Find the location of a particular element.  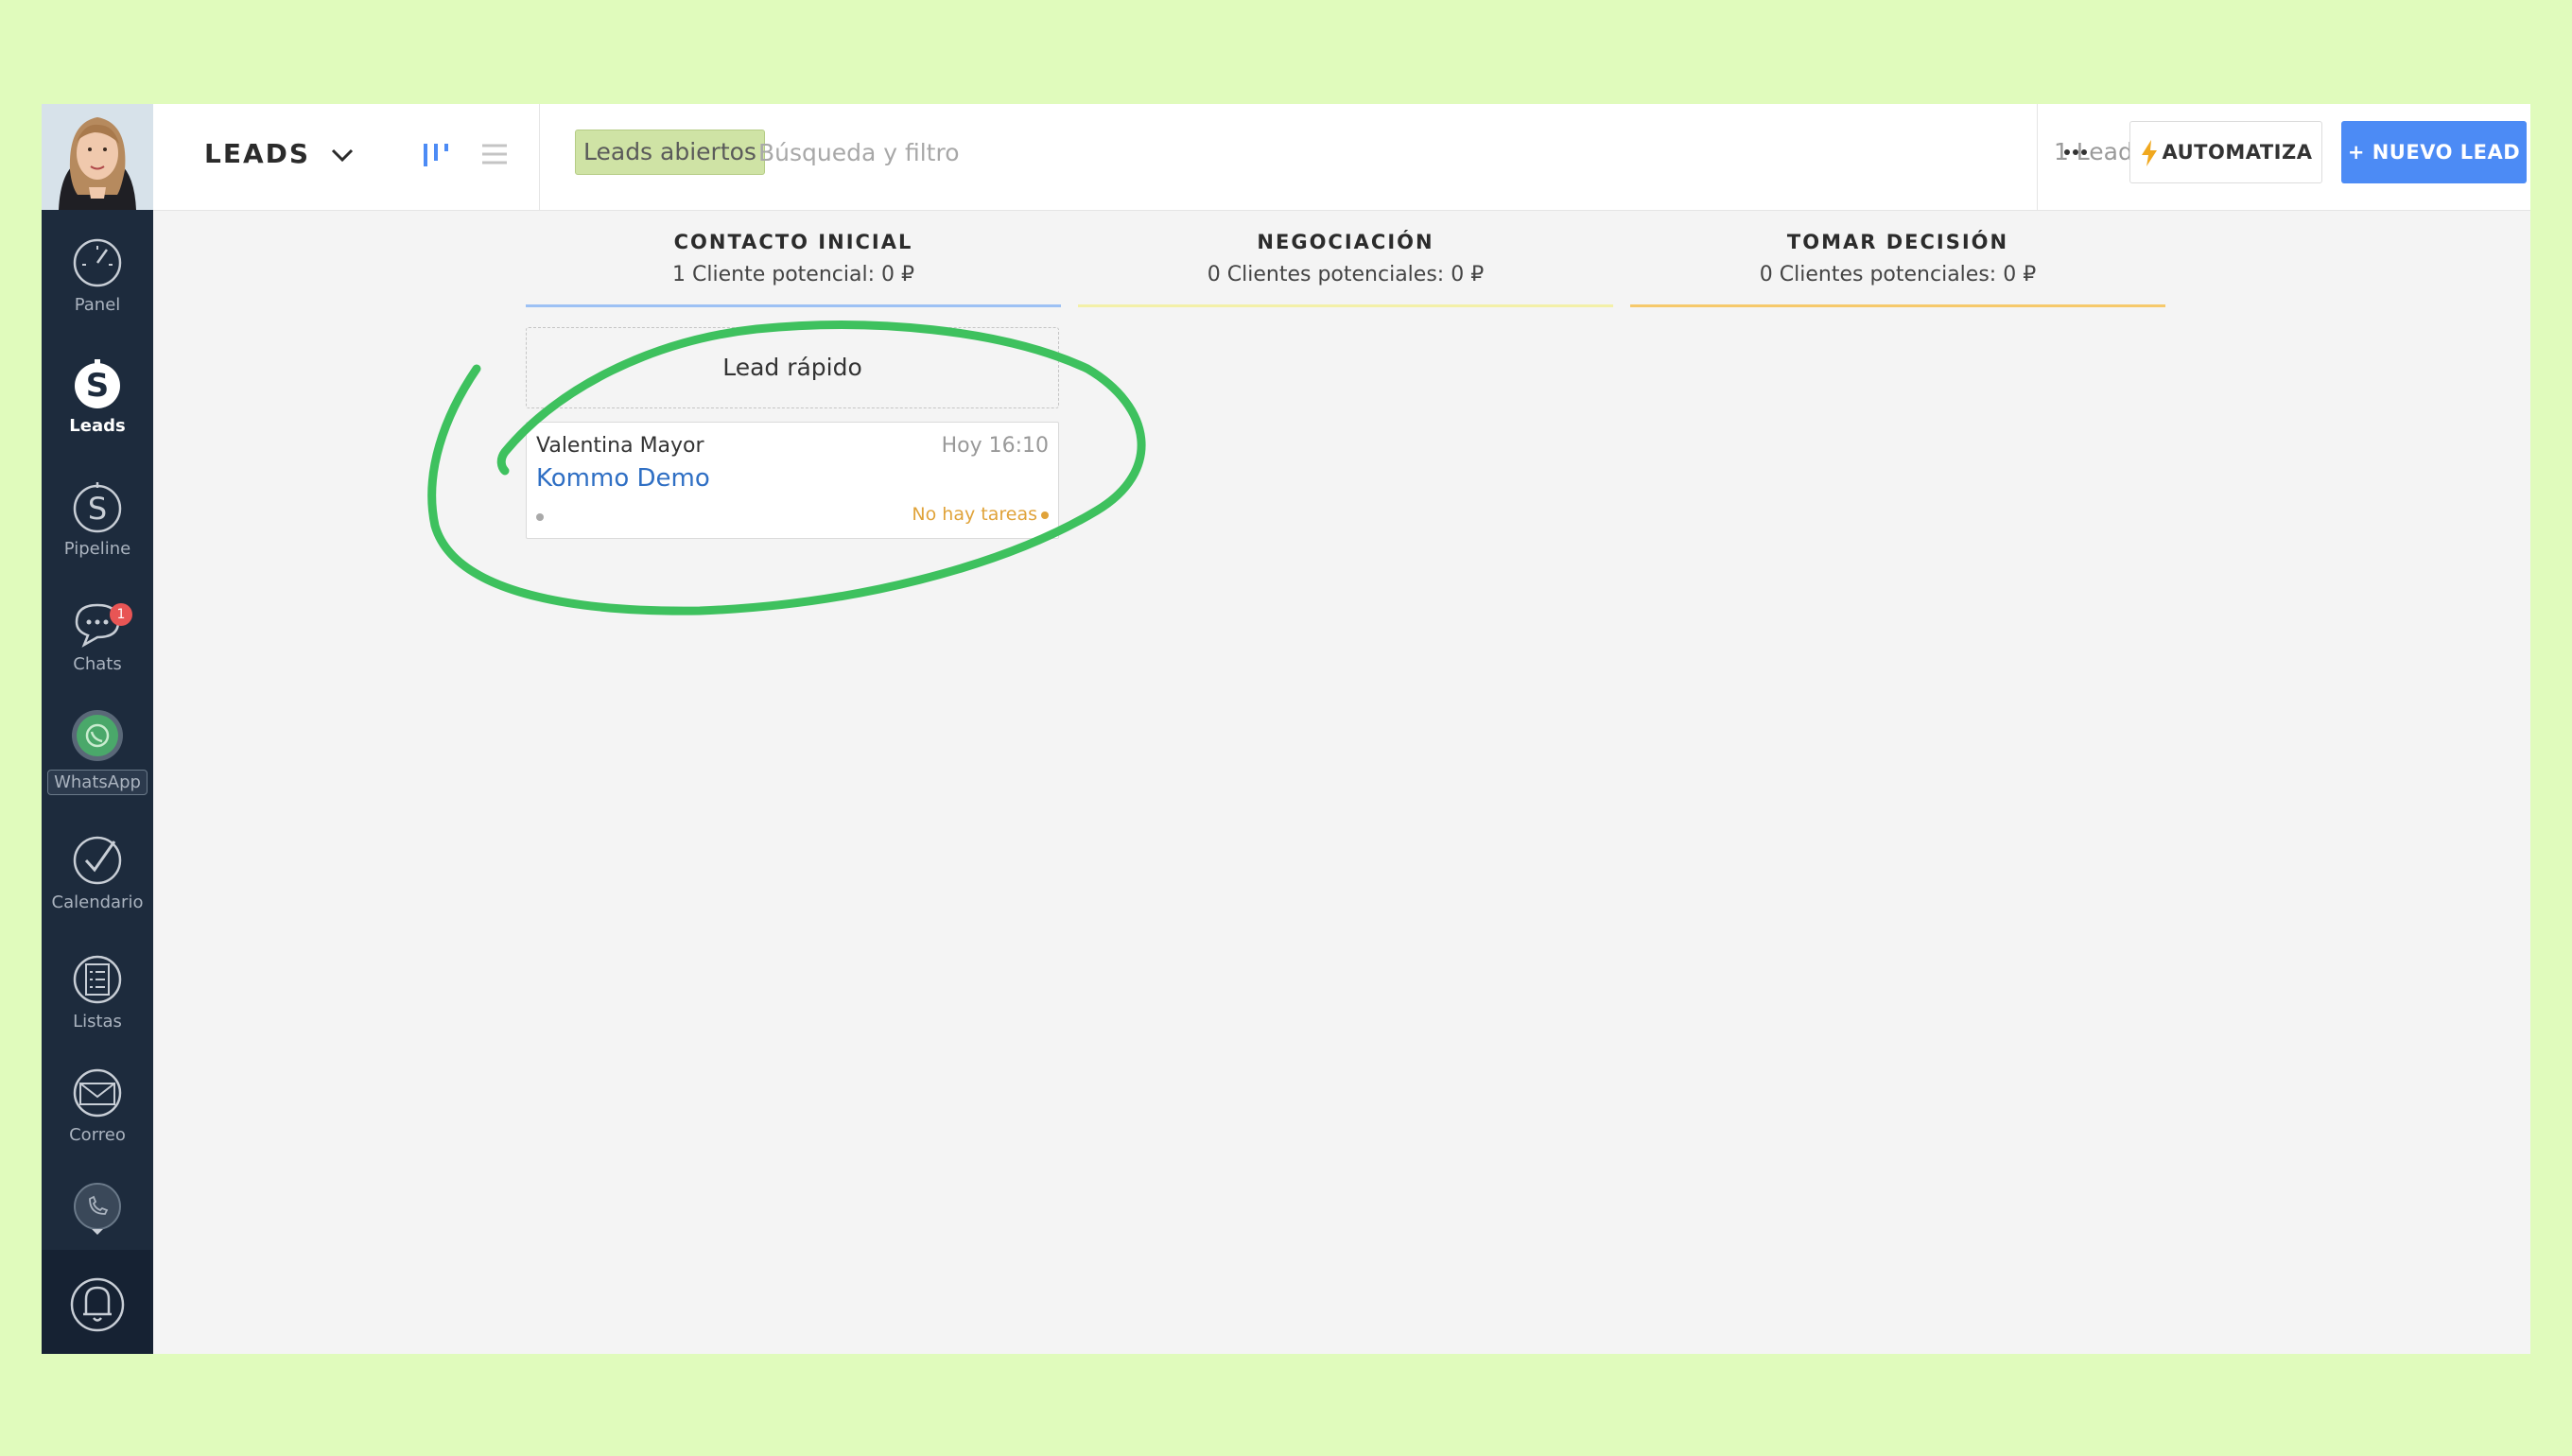

automate-button: AUTOMATIZA is located at coordinates (2225, 152).